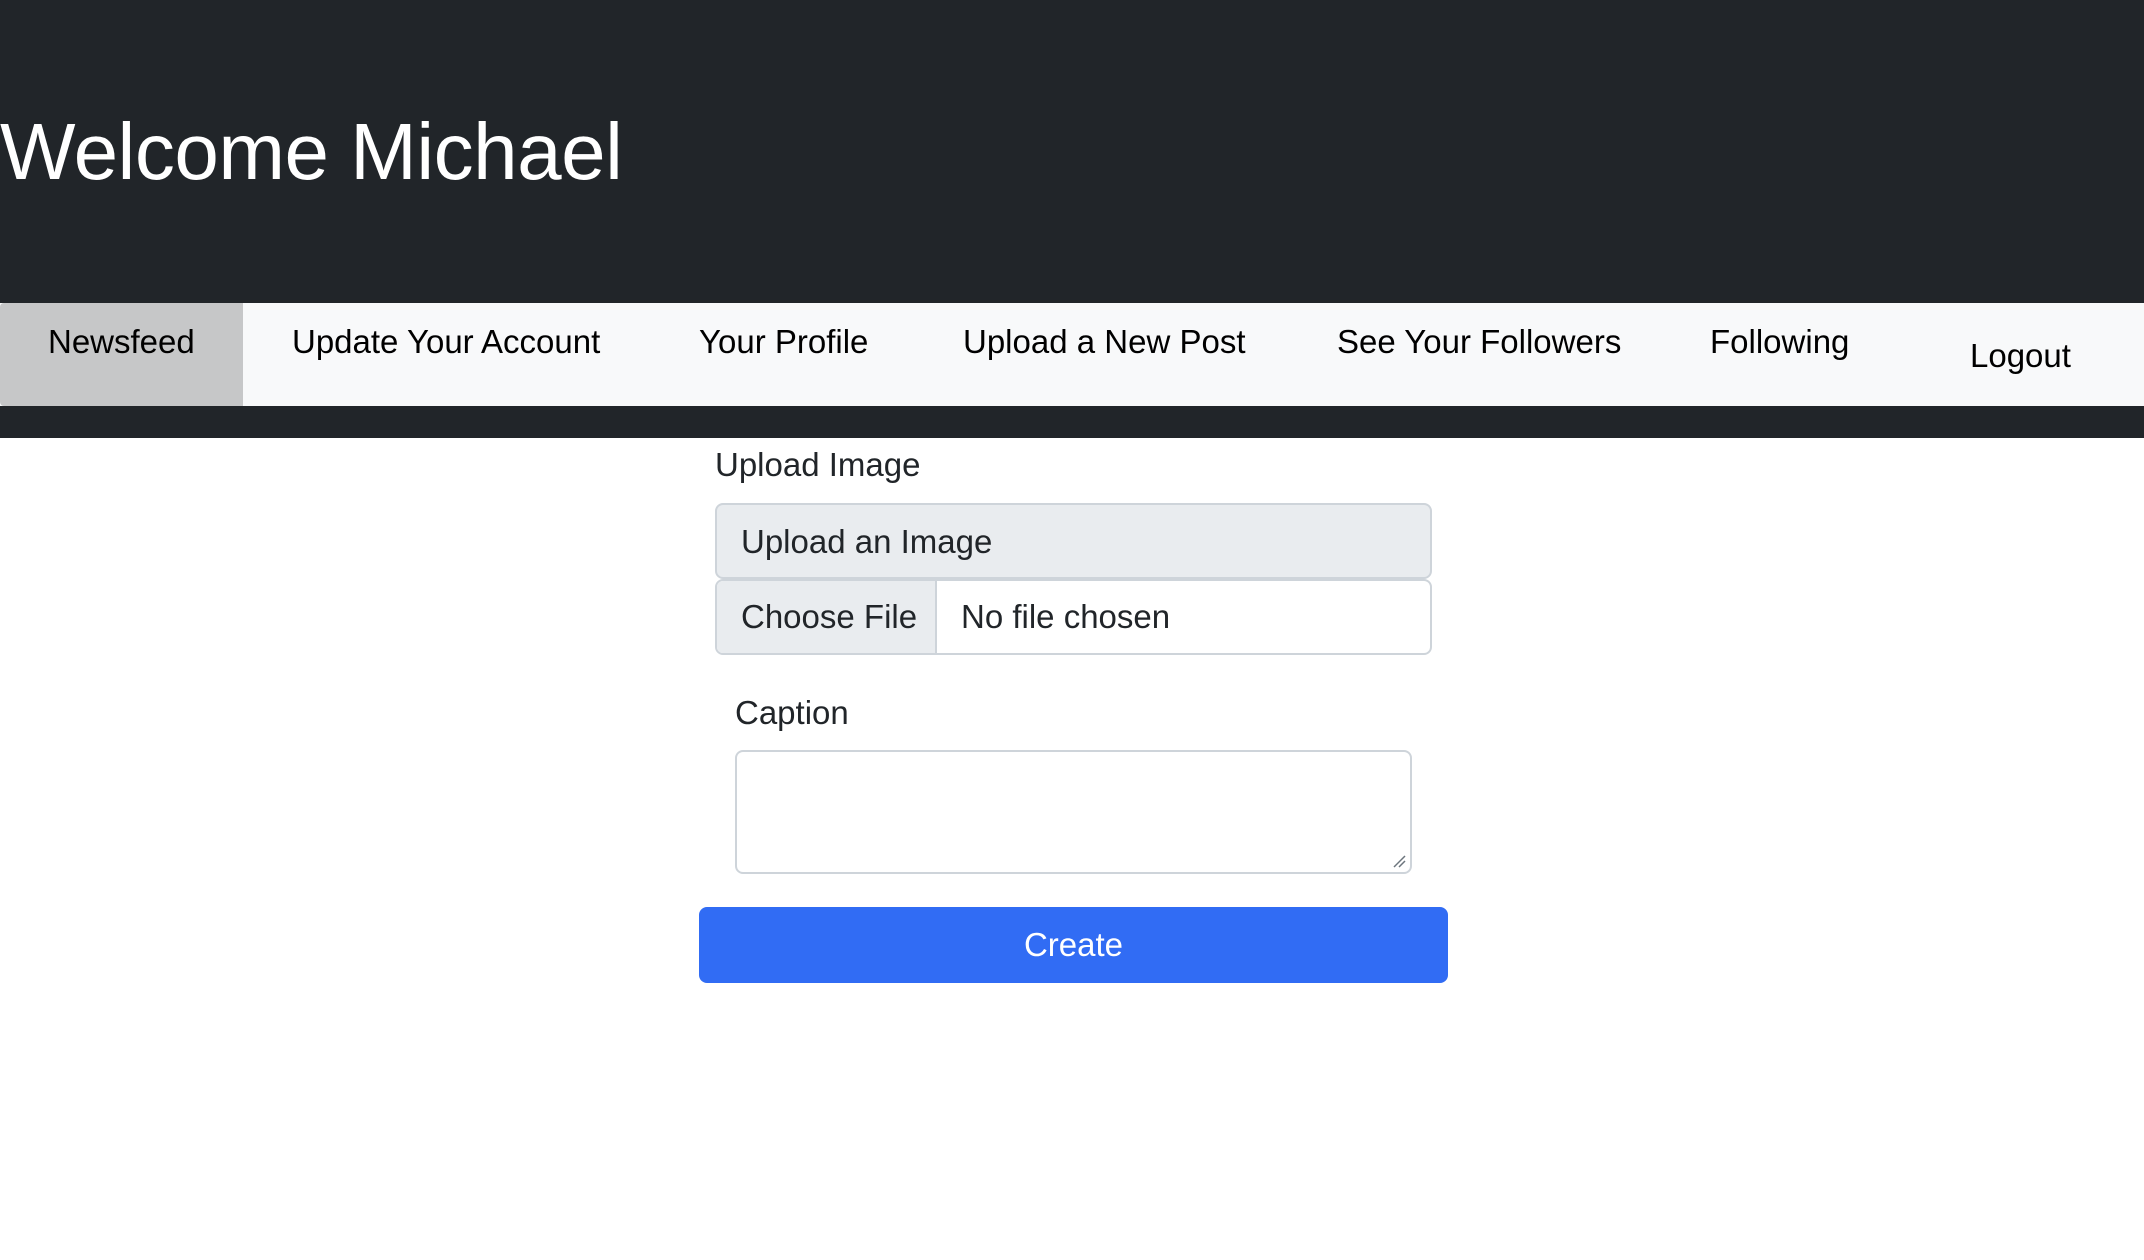 The height and width of the screenshot is (1260, 2144). What do you see at coordinates (1779, 354) in the screenshot?
I see `nav-item-following: Following` at bounding box center [1779, 354].